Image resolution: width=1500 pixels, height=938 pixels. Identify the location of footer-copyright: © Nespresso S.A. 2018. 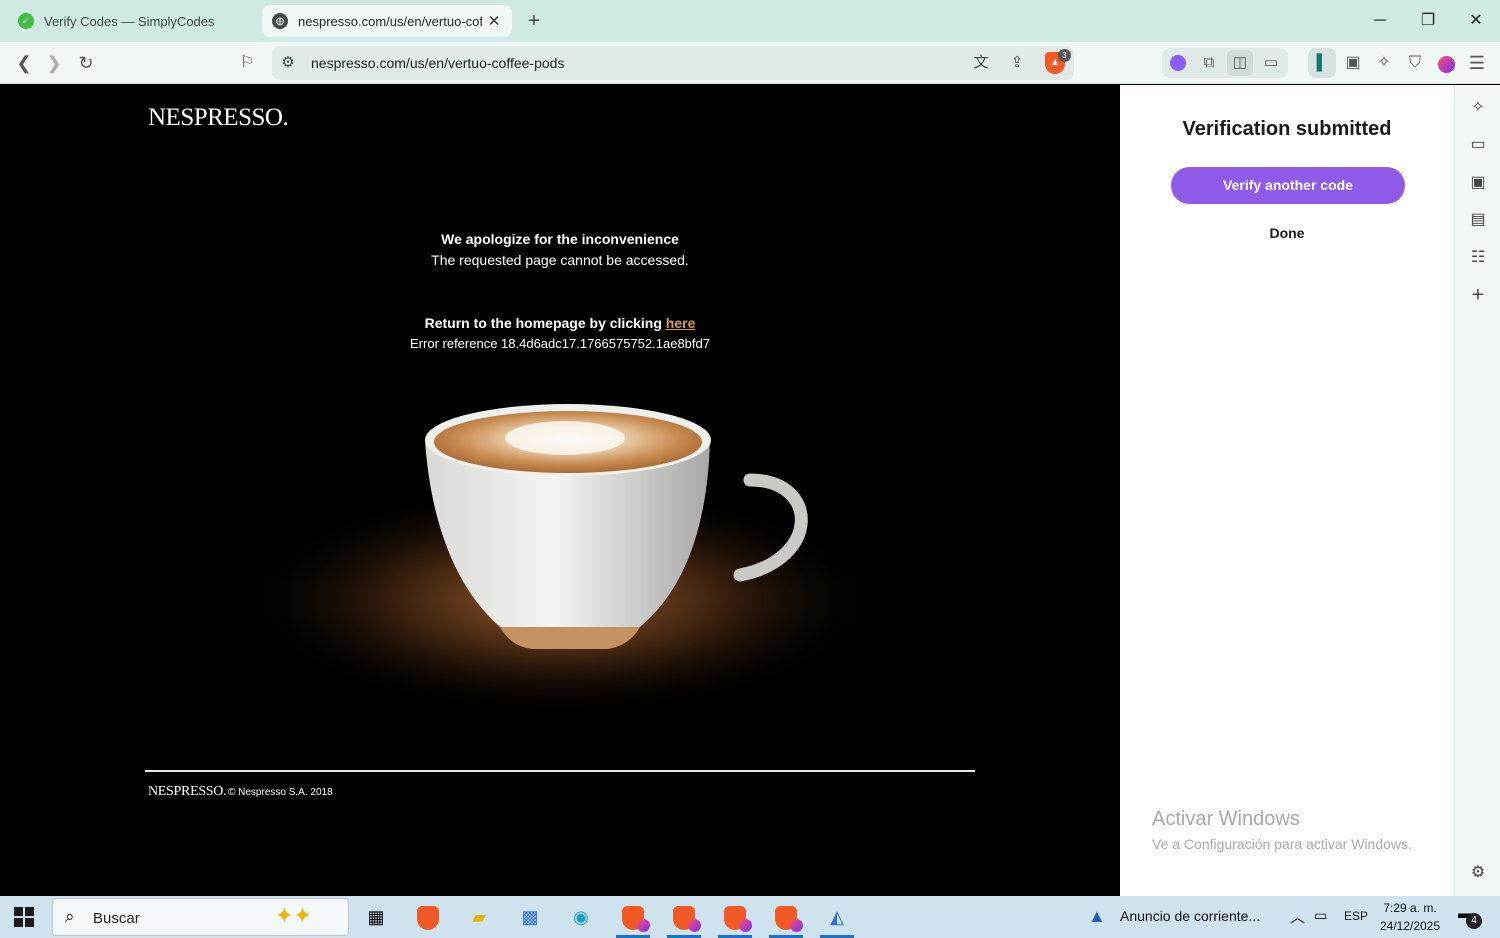
(280, 792).